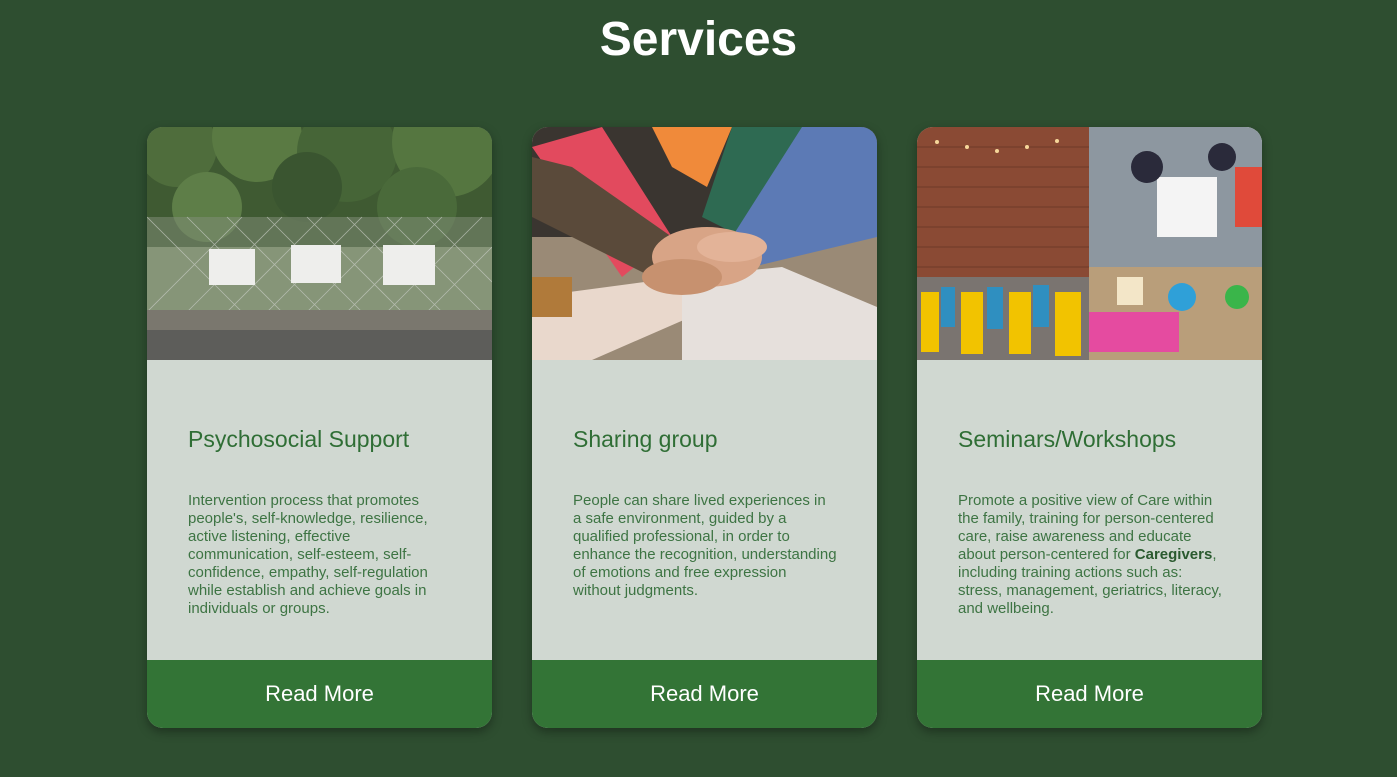 This screenshot has height=777, width=1397. Describe the element at coordinates (1173, 554) in the screenshot. I see `card-description-bold: Caregivers` at that location.